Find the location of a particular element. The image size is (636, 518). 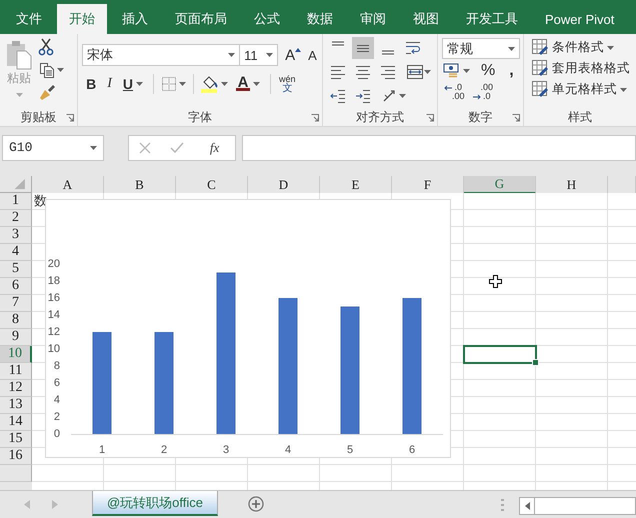

ribbon-tab: 数据 is located at coordinates (320, 19).